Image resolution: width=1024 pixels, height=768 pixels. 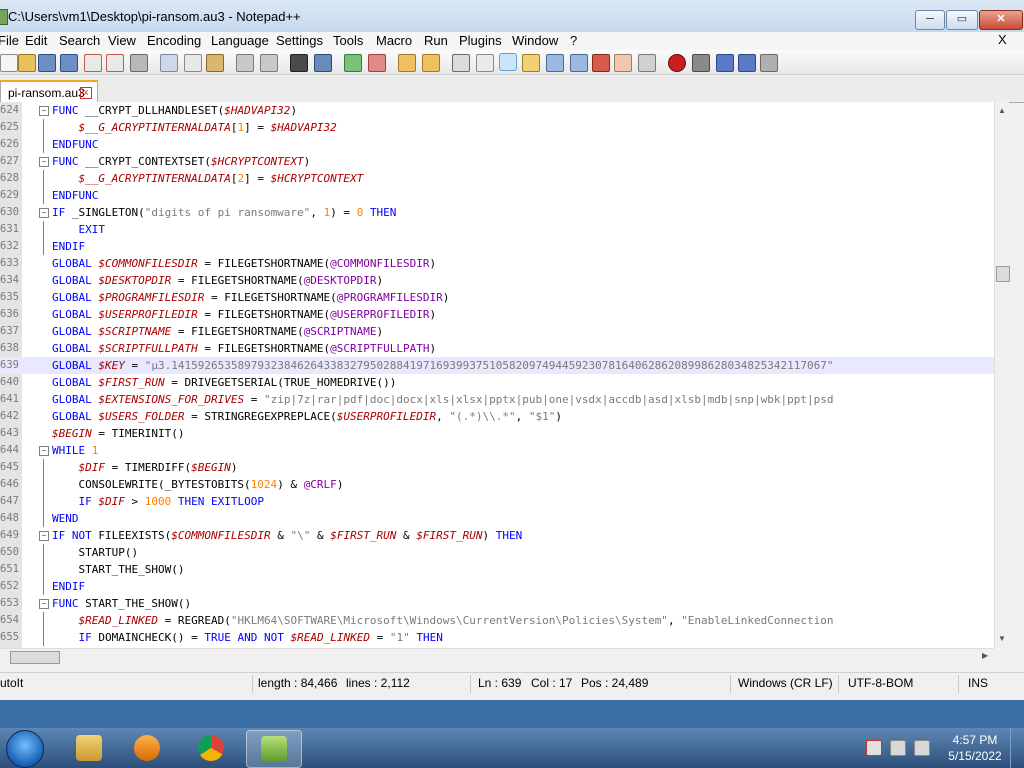 I want to click on taskbar-chrome, so click(x=211, y=748).